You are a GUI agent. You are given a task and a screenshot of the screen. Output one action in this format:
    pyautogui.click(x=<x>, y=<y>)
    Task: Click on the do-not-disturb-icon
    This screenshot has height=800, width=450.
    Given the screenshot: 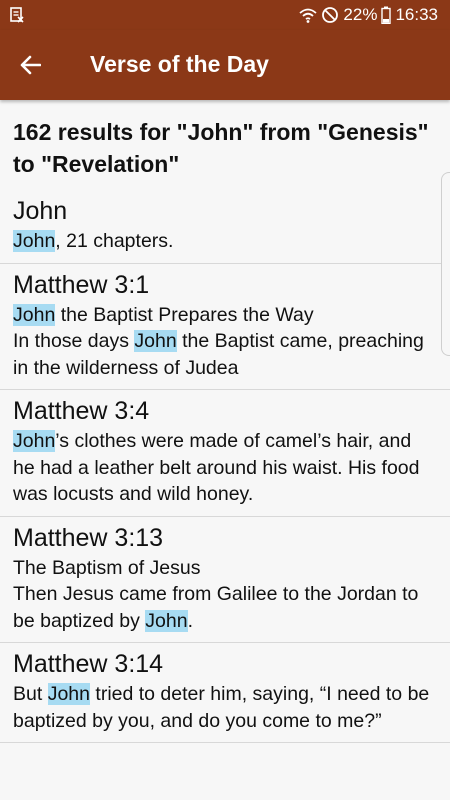 What is the action you would take?
    pyautogui.click(x=330, y=15)
    